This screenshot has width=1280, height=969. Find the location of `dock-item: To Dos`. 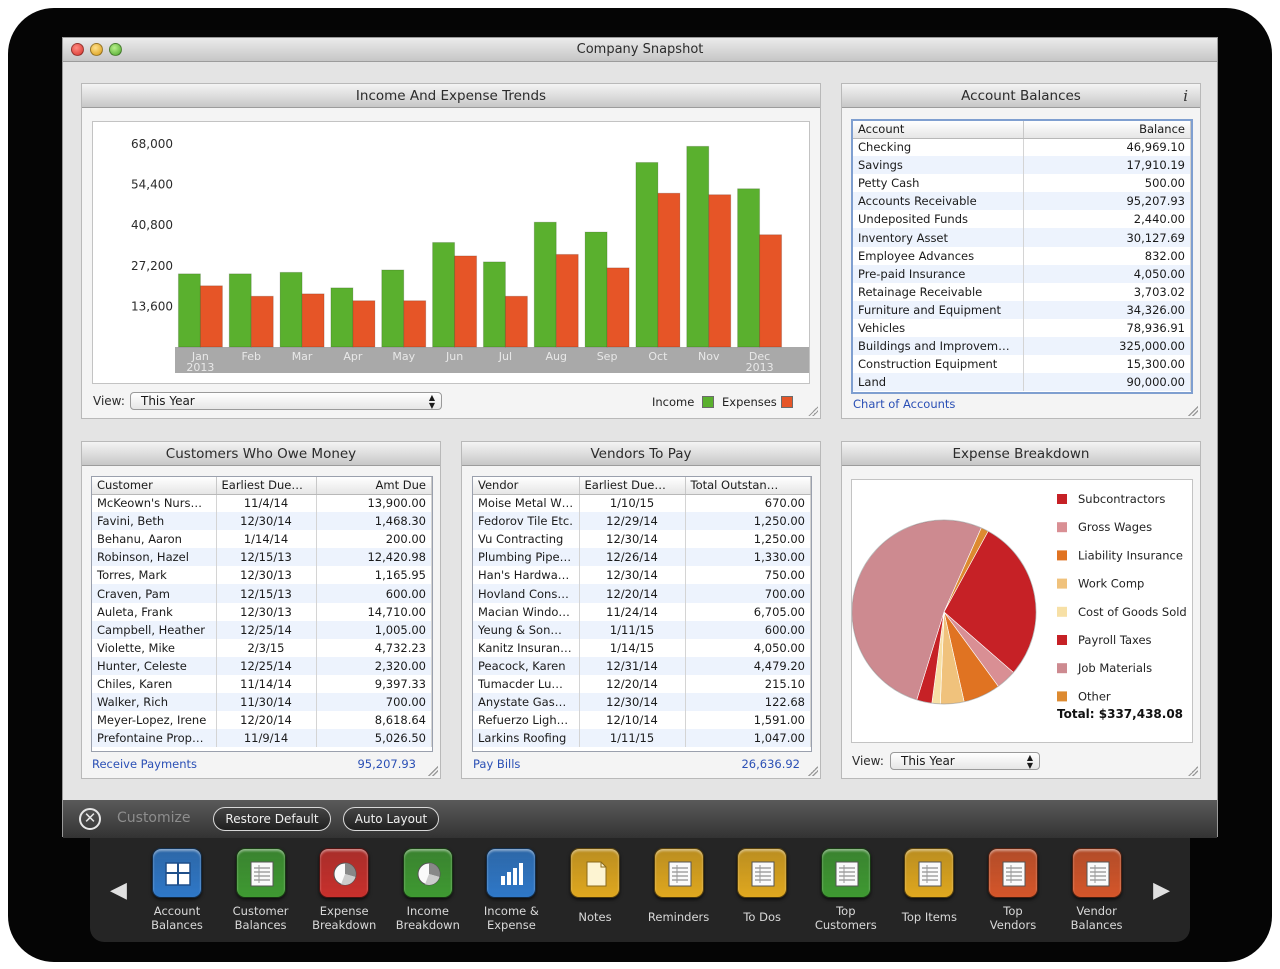

dock-item: To Dos is located at coordinates (762, 886).